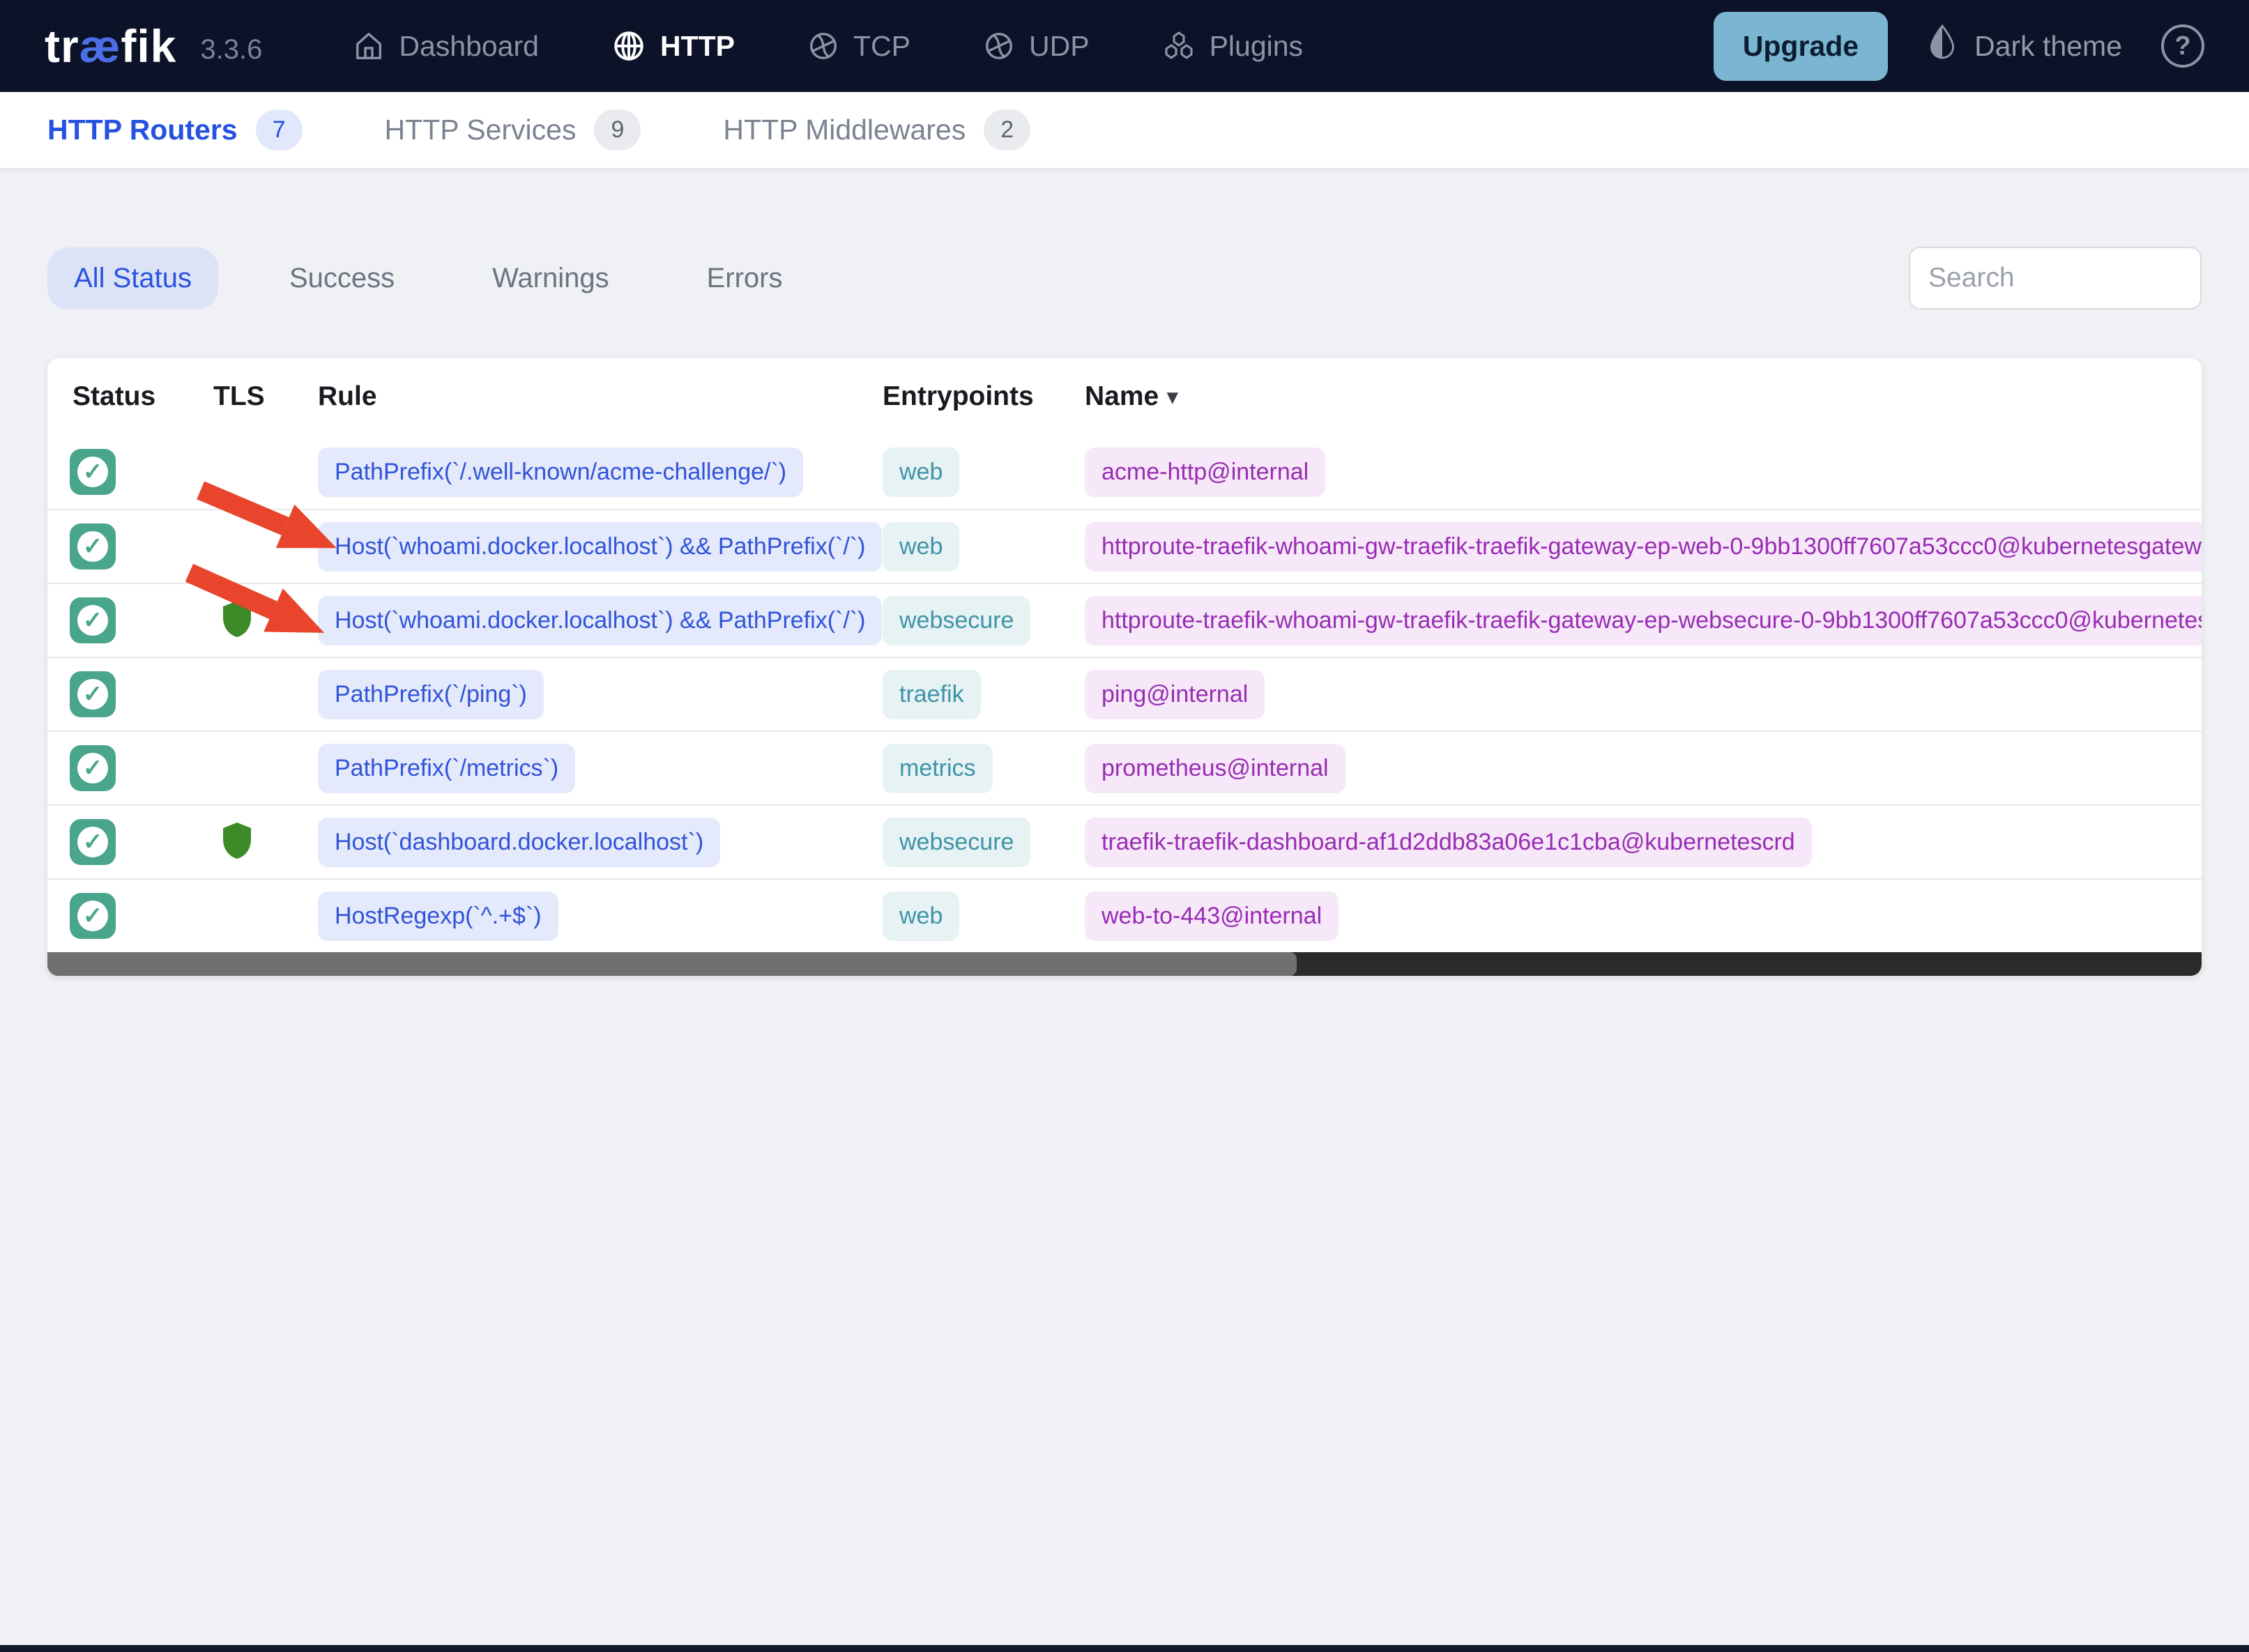  I want to click on bottom-edge-bar, so click(1124, 1648).